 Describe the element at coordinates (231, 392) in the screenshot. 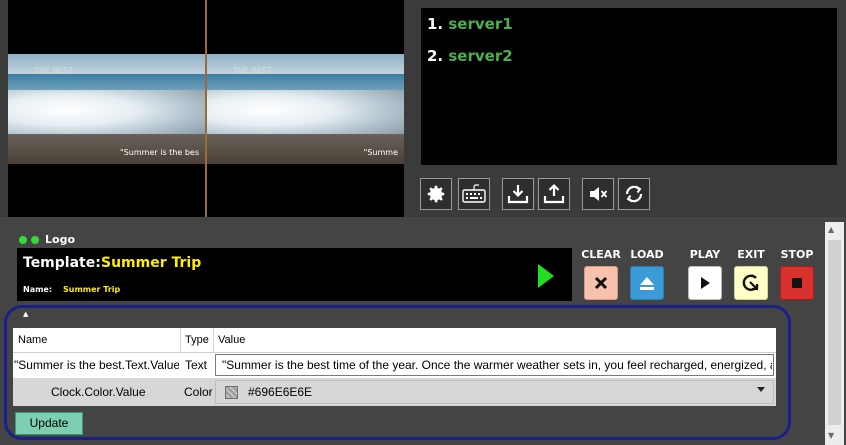

I see `color-swatch` at that location.